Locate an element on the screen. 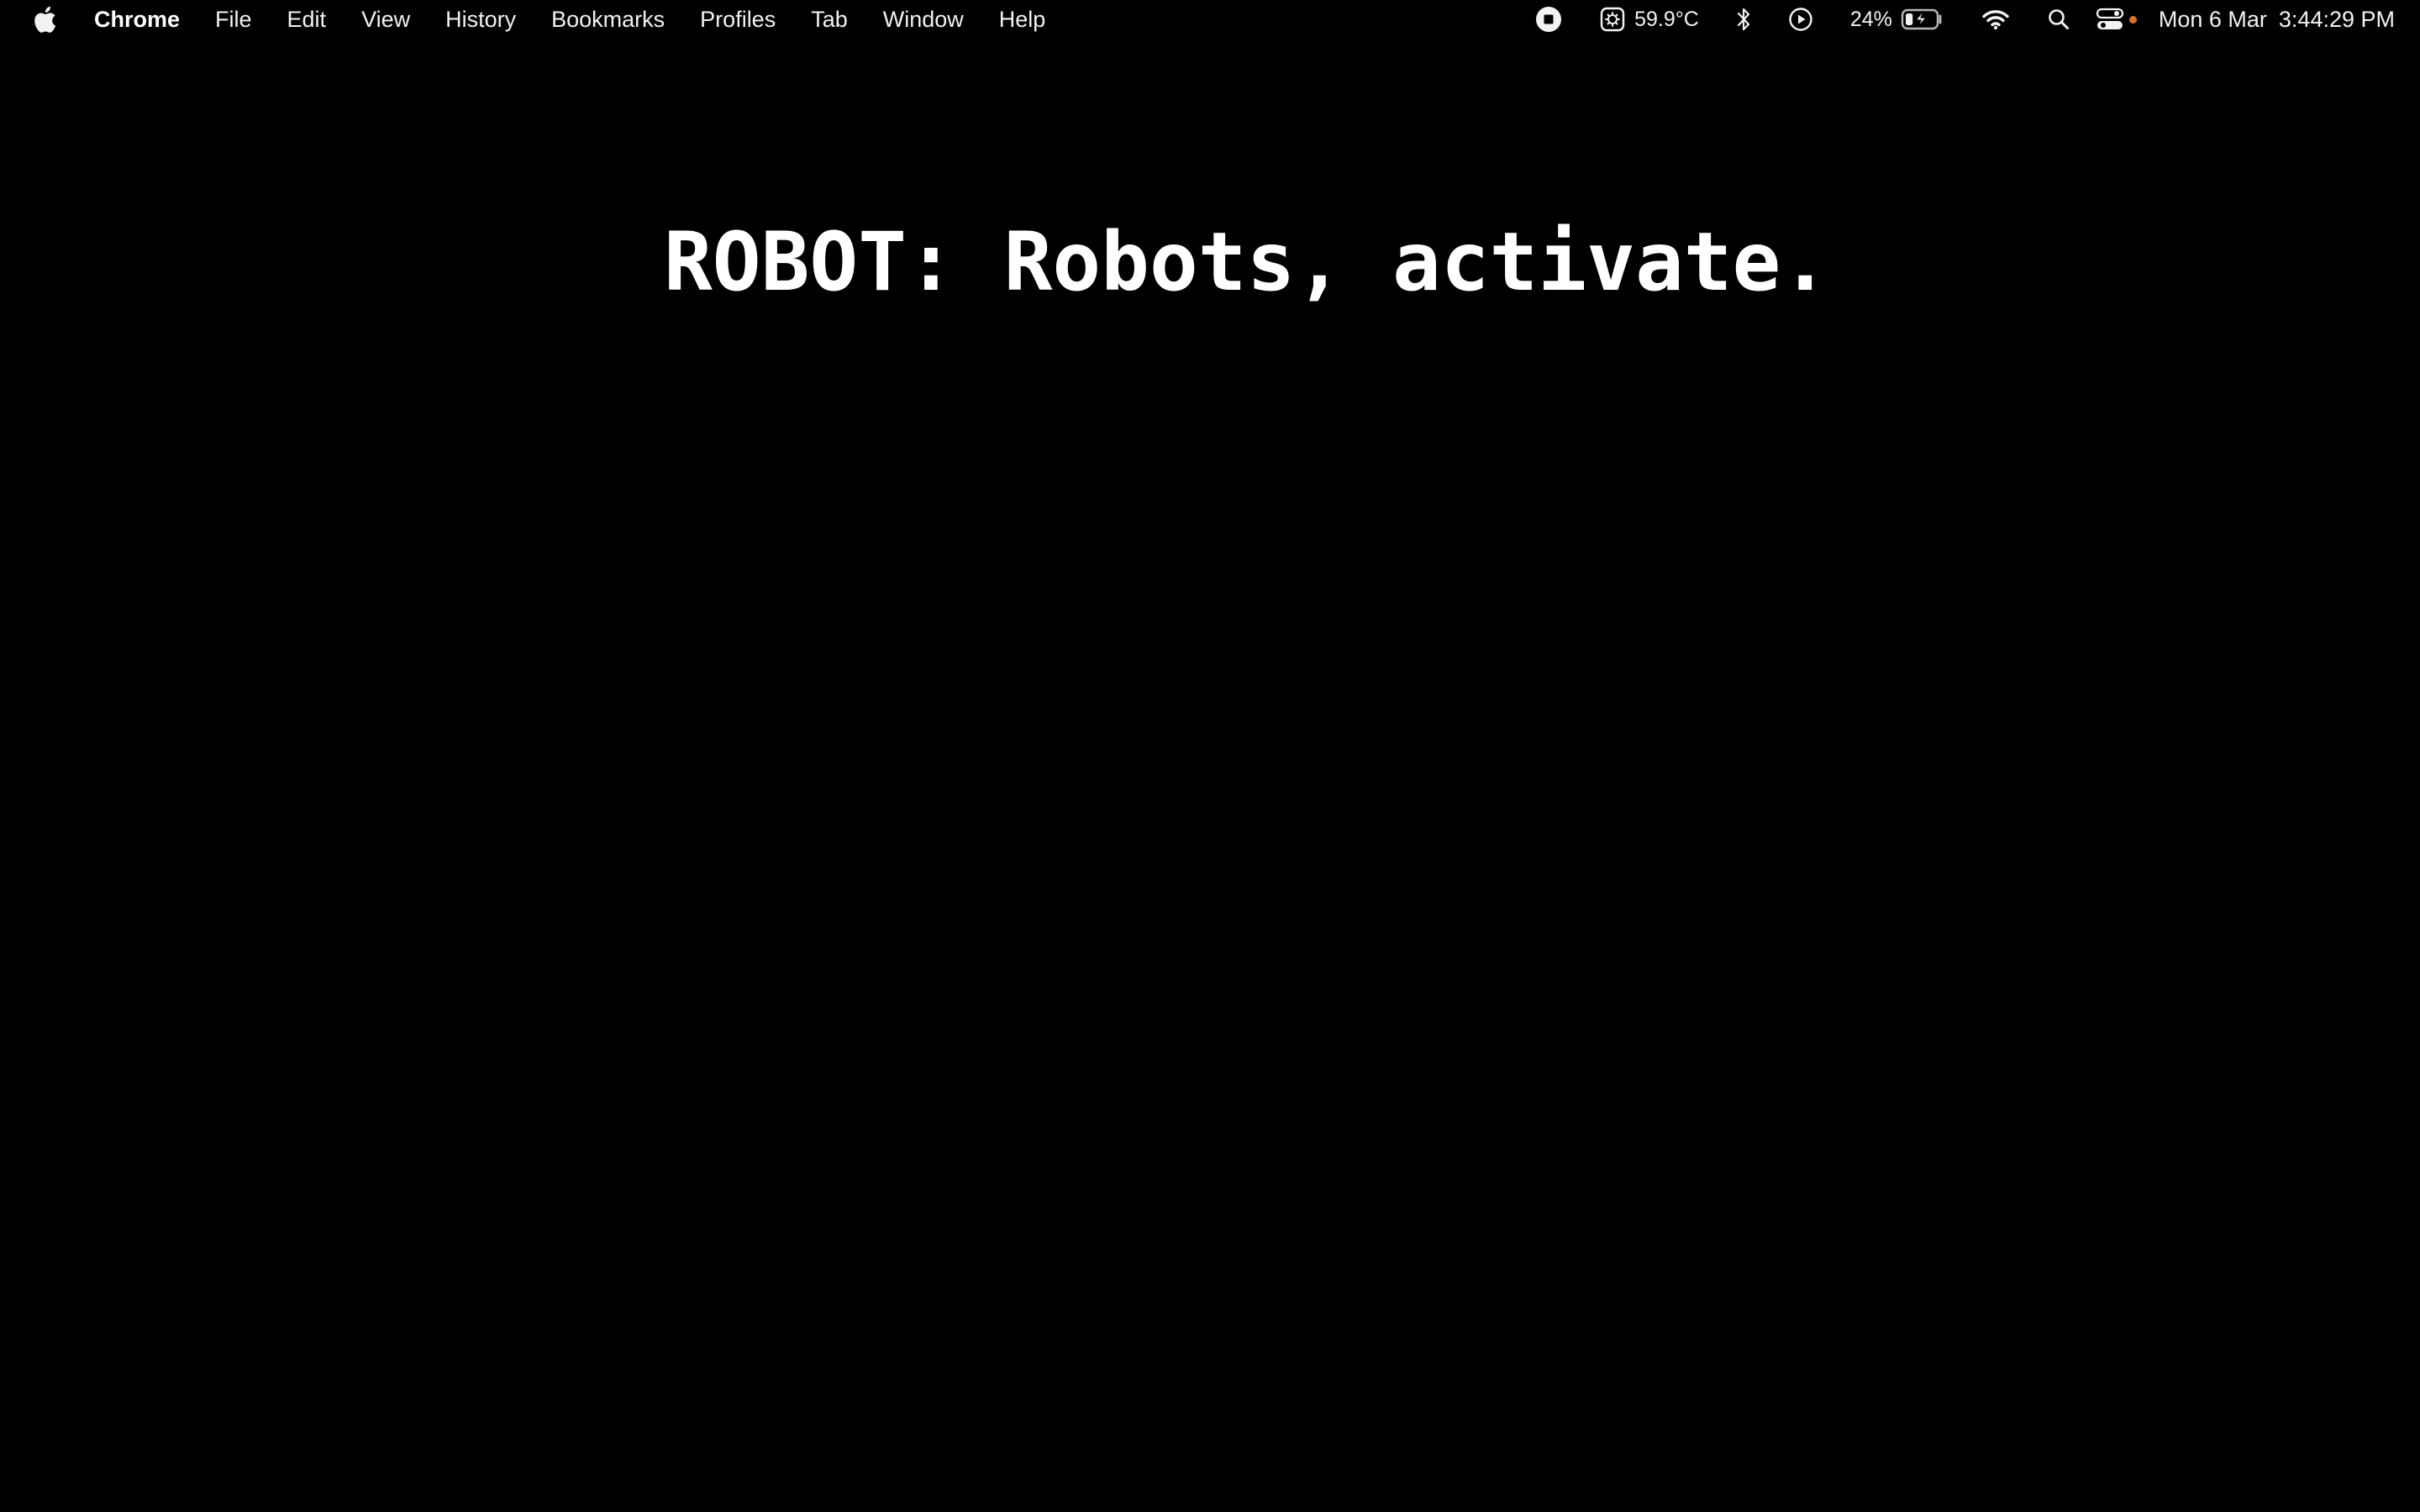  menu-bar-right: 59.9°C 24% Mon 6 Mar 3:44:29 PM is located at coordinates (1965, 19).